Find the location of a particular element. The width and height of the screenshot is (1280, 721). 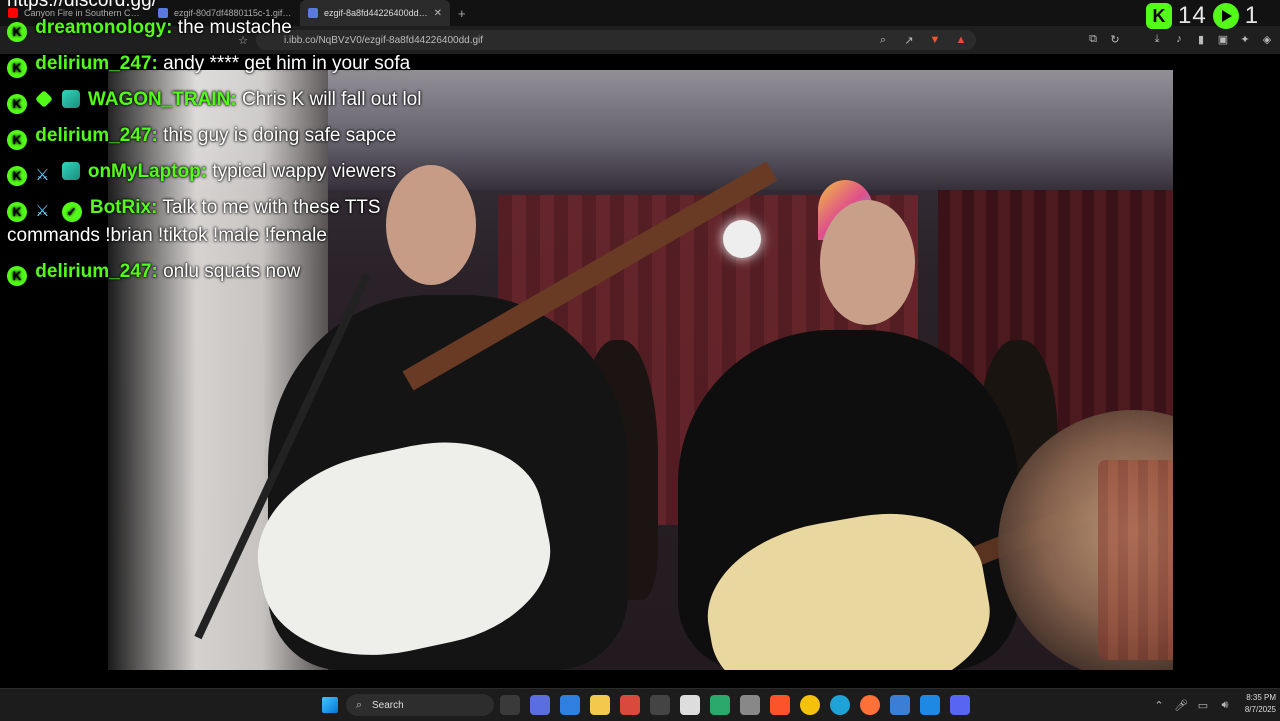

chrome-icon is located at coordinates (810, 705).